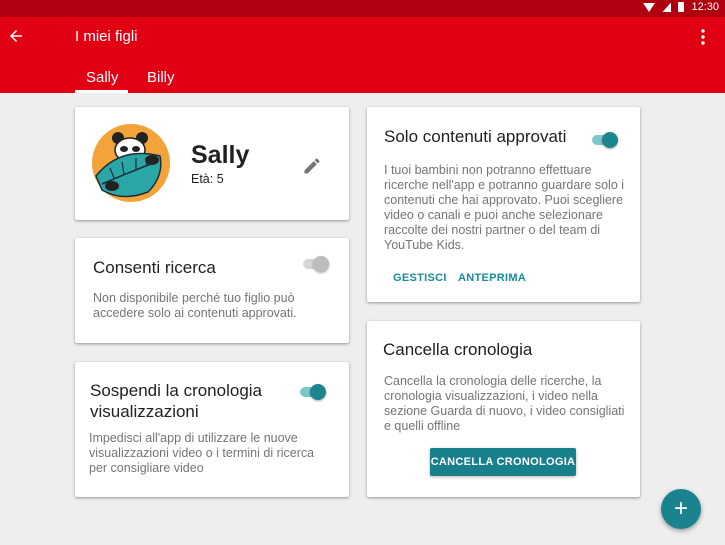 The image size is (725, 545). Describe the element at coordinates (705, 7) in the screenshot. I see `status-time: 12:30` at that location.